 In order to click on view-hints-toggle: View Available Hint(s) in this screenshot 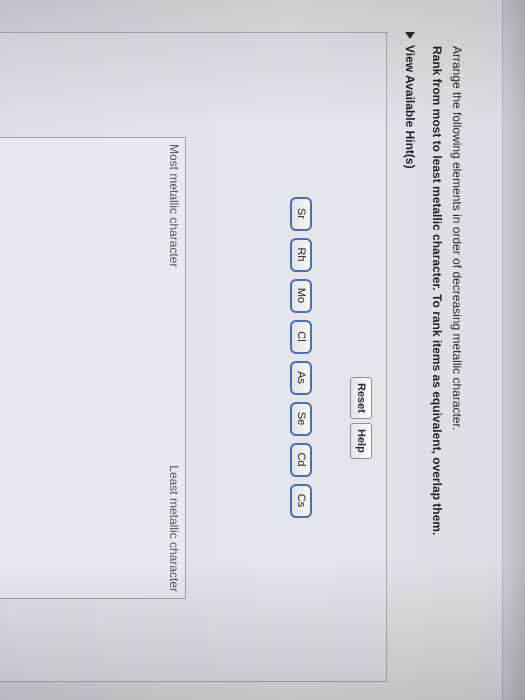, I will do `click(410, 100)`.